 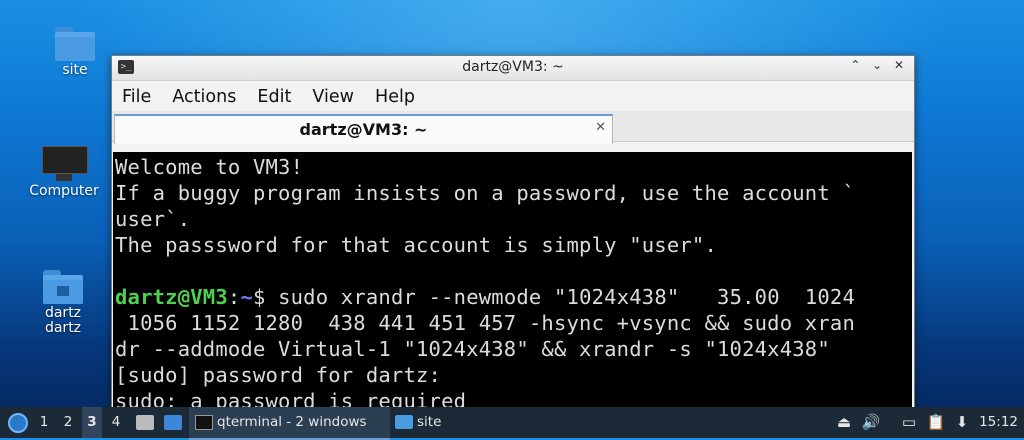 What do you see at coordinates (600, 127) in the screenshot?
I see `tab-close-icon: ✕` at bounding box center [600, 127].